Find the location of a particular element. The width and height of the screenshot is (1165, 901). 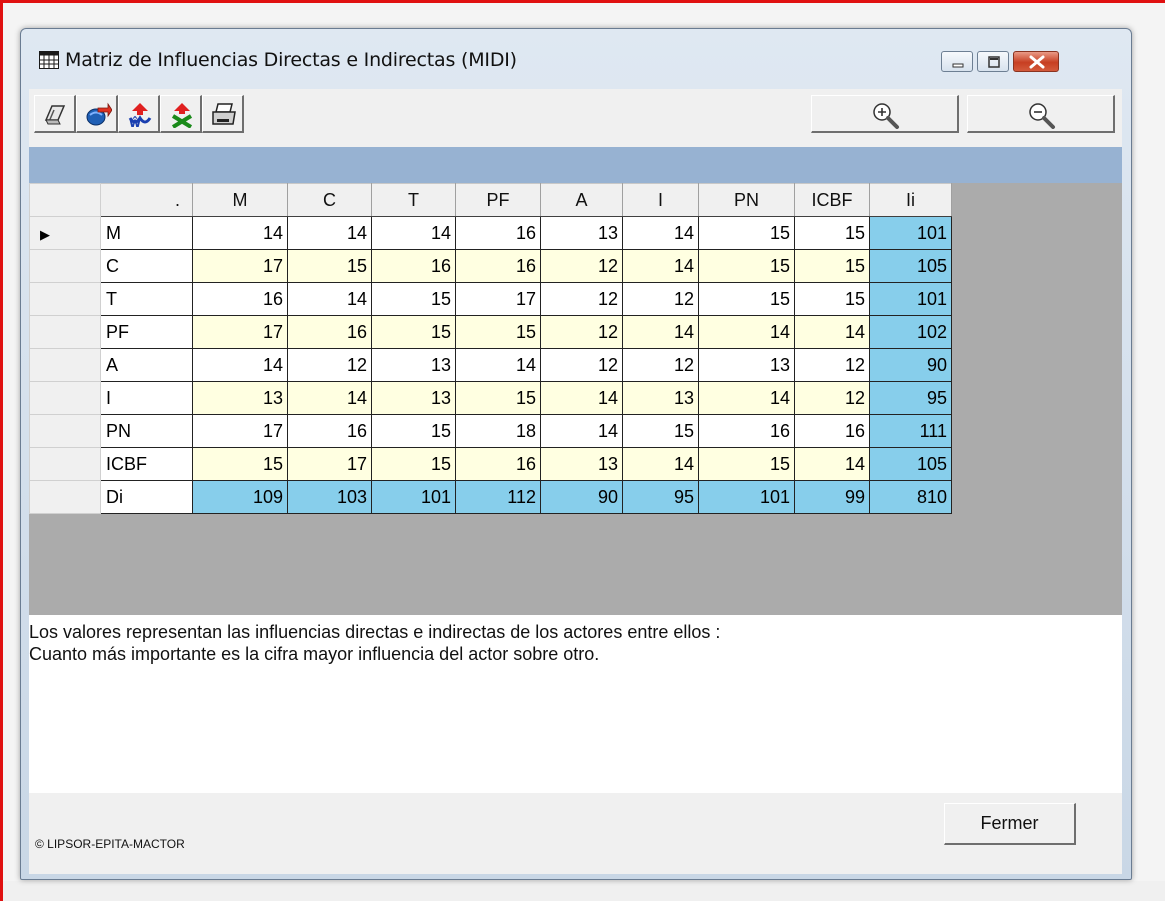

matrix-cell: 18 is located at coordinates (498, 431).